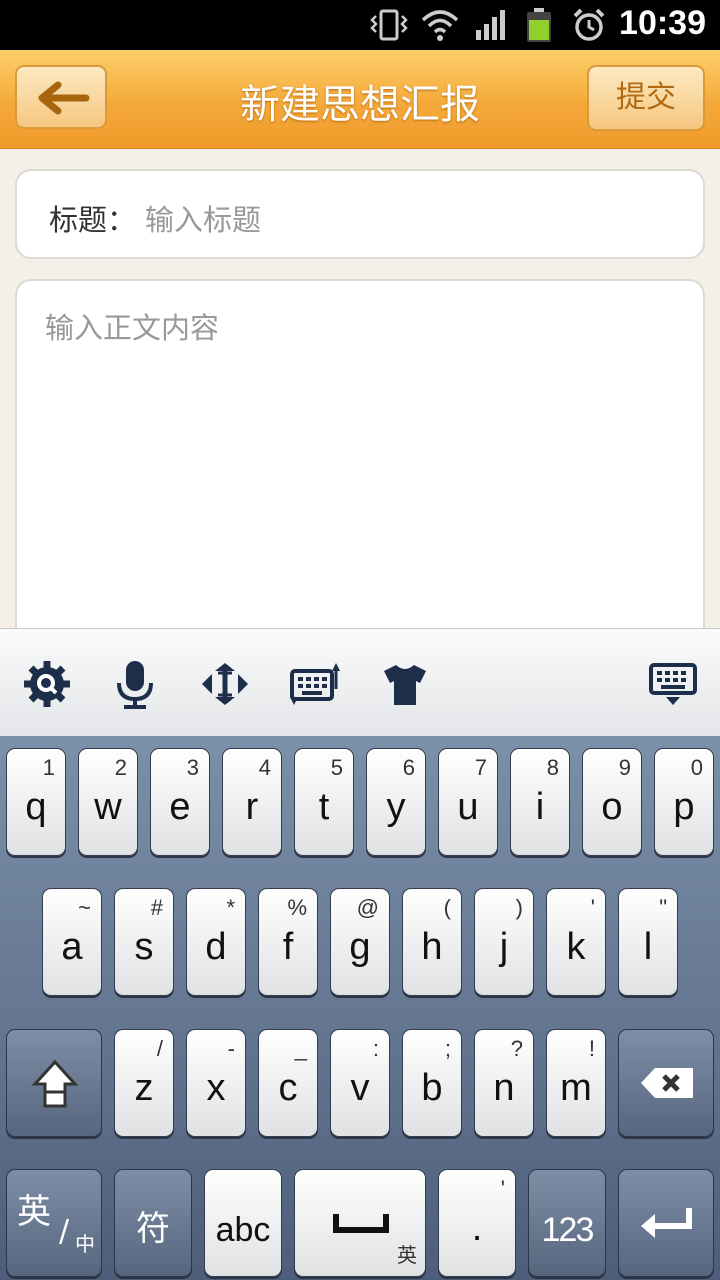 This screenshot has height=1280, width=720. Describe the element at coordinates (135, 684) in the screenshot. I see `microphone-icon` at that location.